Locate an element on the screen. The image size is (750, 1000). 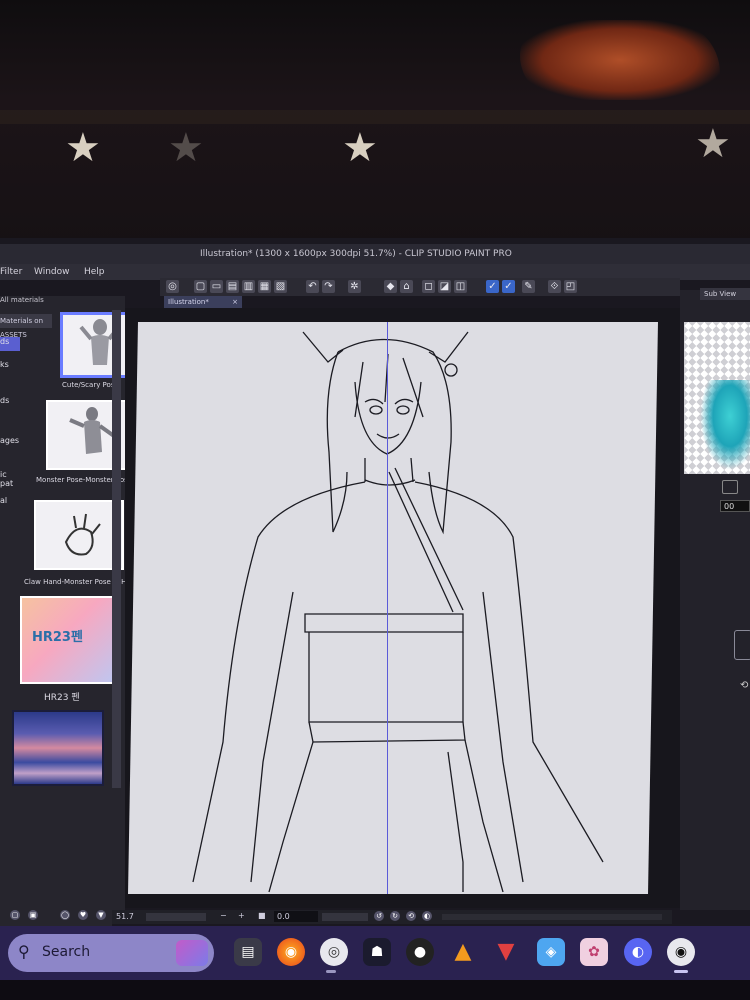
material-label: HR23 펜 is located at coordinates (62, 698).